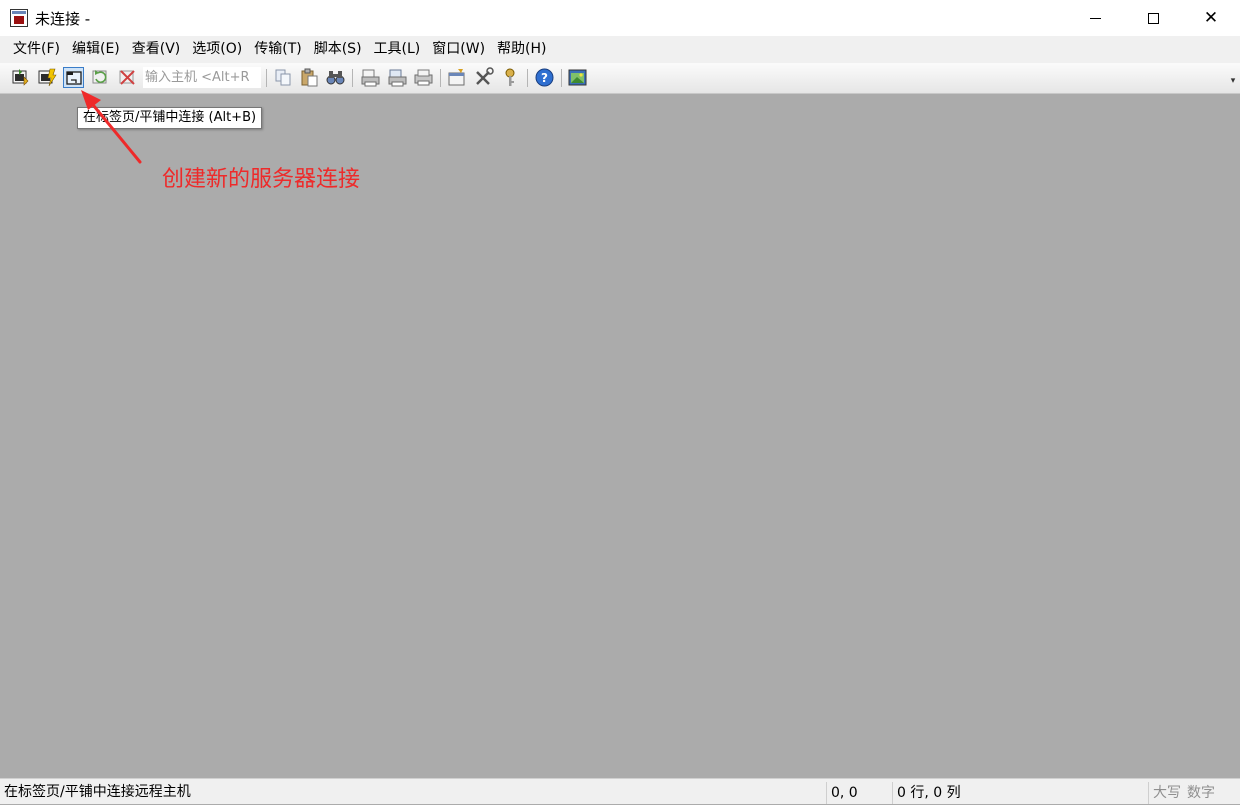 This screenshot has width=1240, height=805. I want to click on quick-connect-button, so click(47, 77).